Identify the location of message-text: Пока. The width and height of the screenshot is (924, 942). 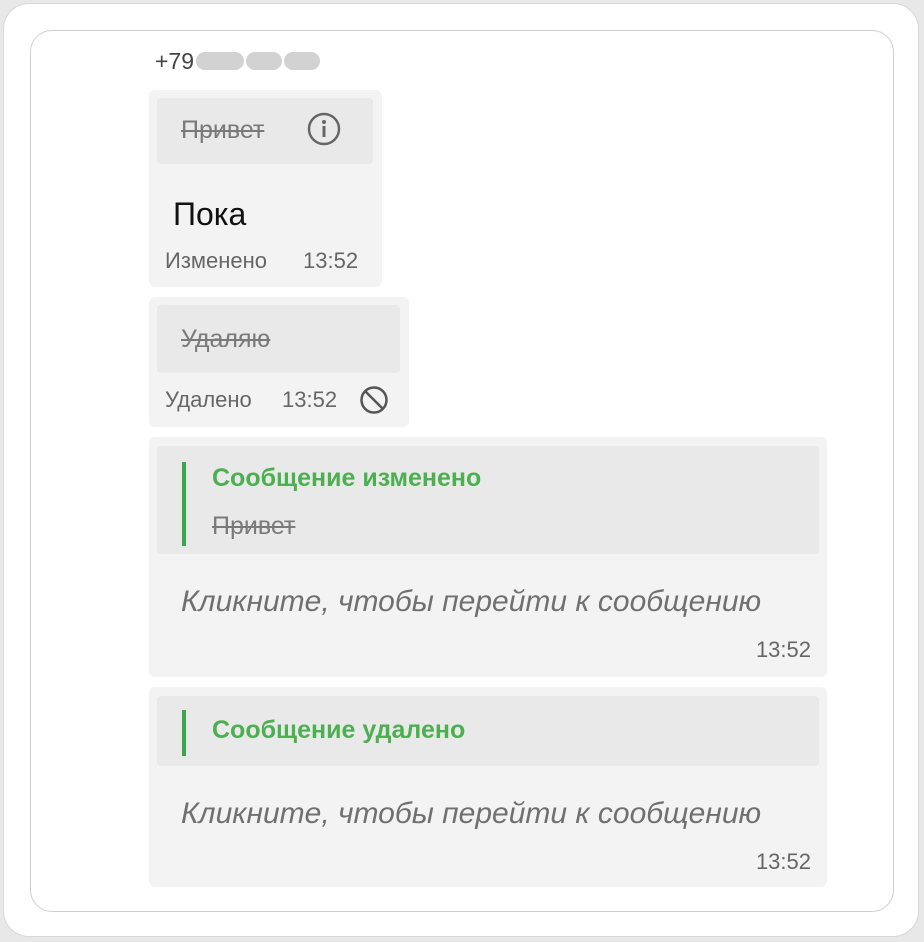
(210, 214).